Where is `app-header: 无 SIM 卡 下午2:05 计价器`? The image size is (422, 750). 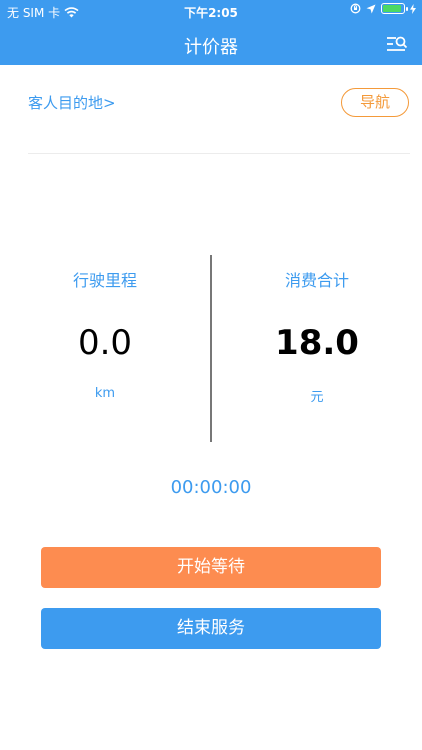
app-header: 无 SIM 卡 下午2:05 计价器 is located at coordinates (211, 32).